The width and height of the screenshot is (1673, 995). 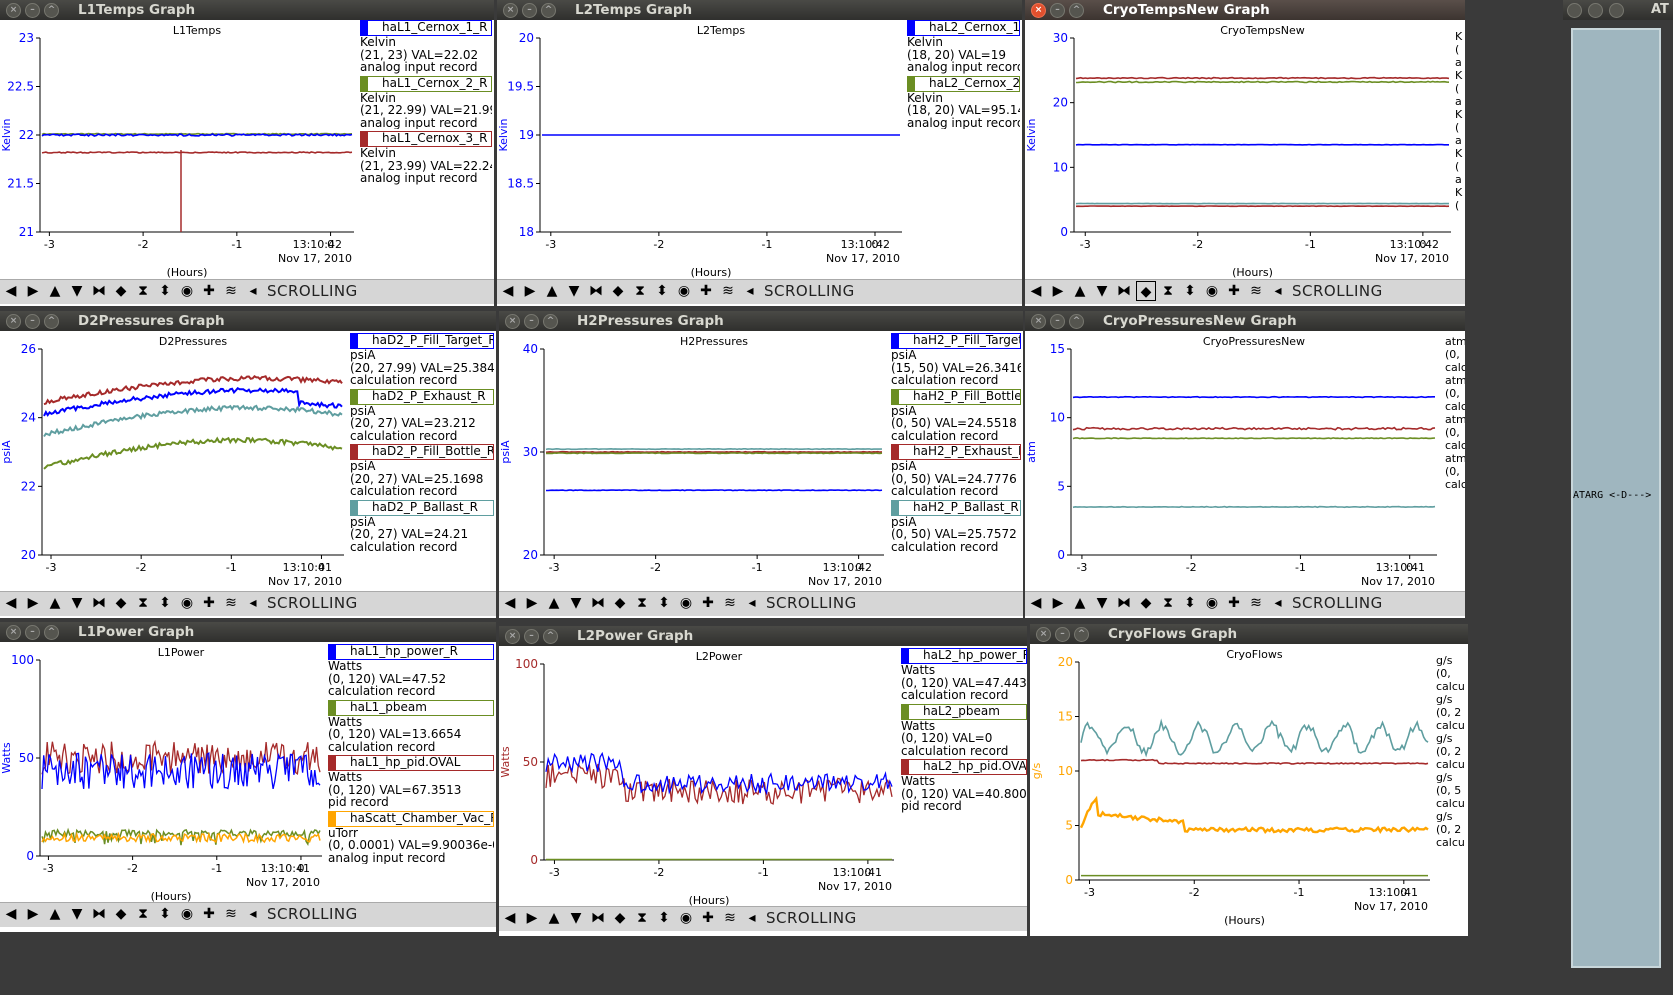 What do you see at coordinates (248, 321) in the screenshot?
I see `window-titlebar: × – ^ D2Pressures Graph` at bounding box center [248, 321].